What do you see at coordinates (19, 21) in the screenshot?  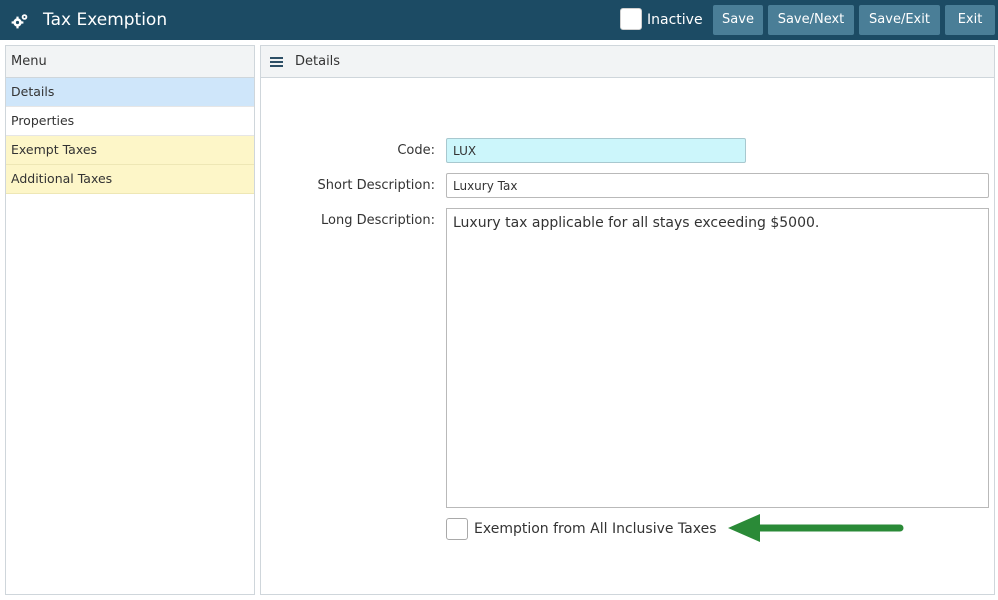 I see `gears-icon` at bounding box center [19, 21].